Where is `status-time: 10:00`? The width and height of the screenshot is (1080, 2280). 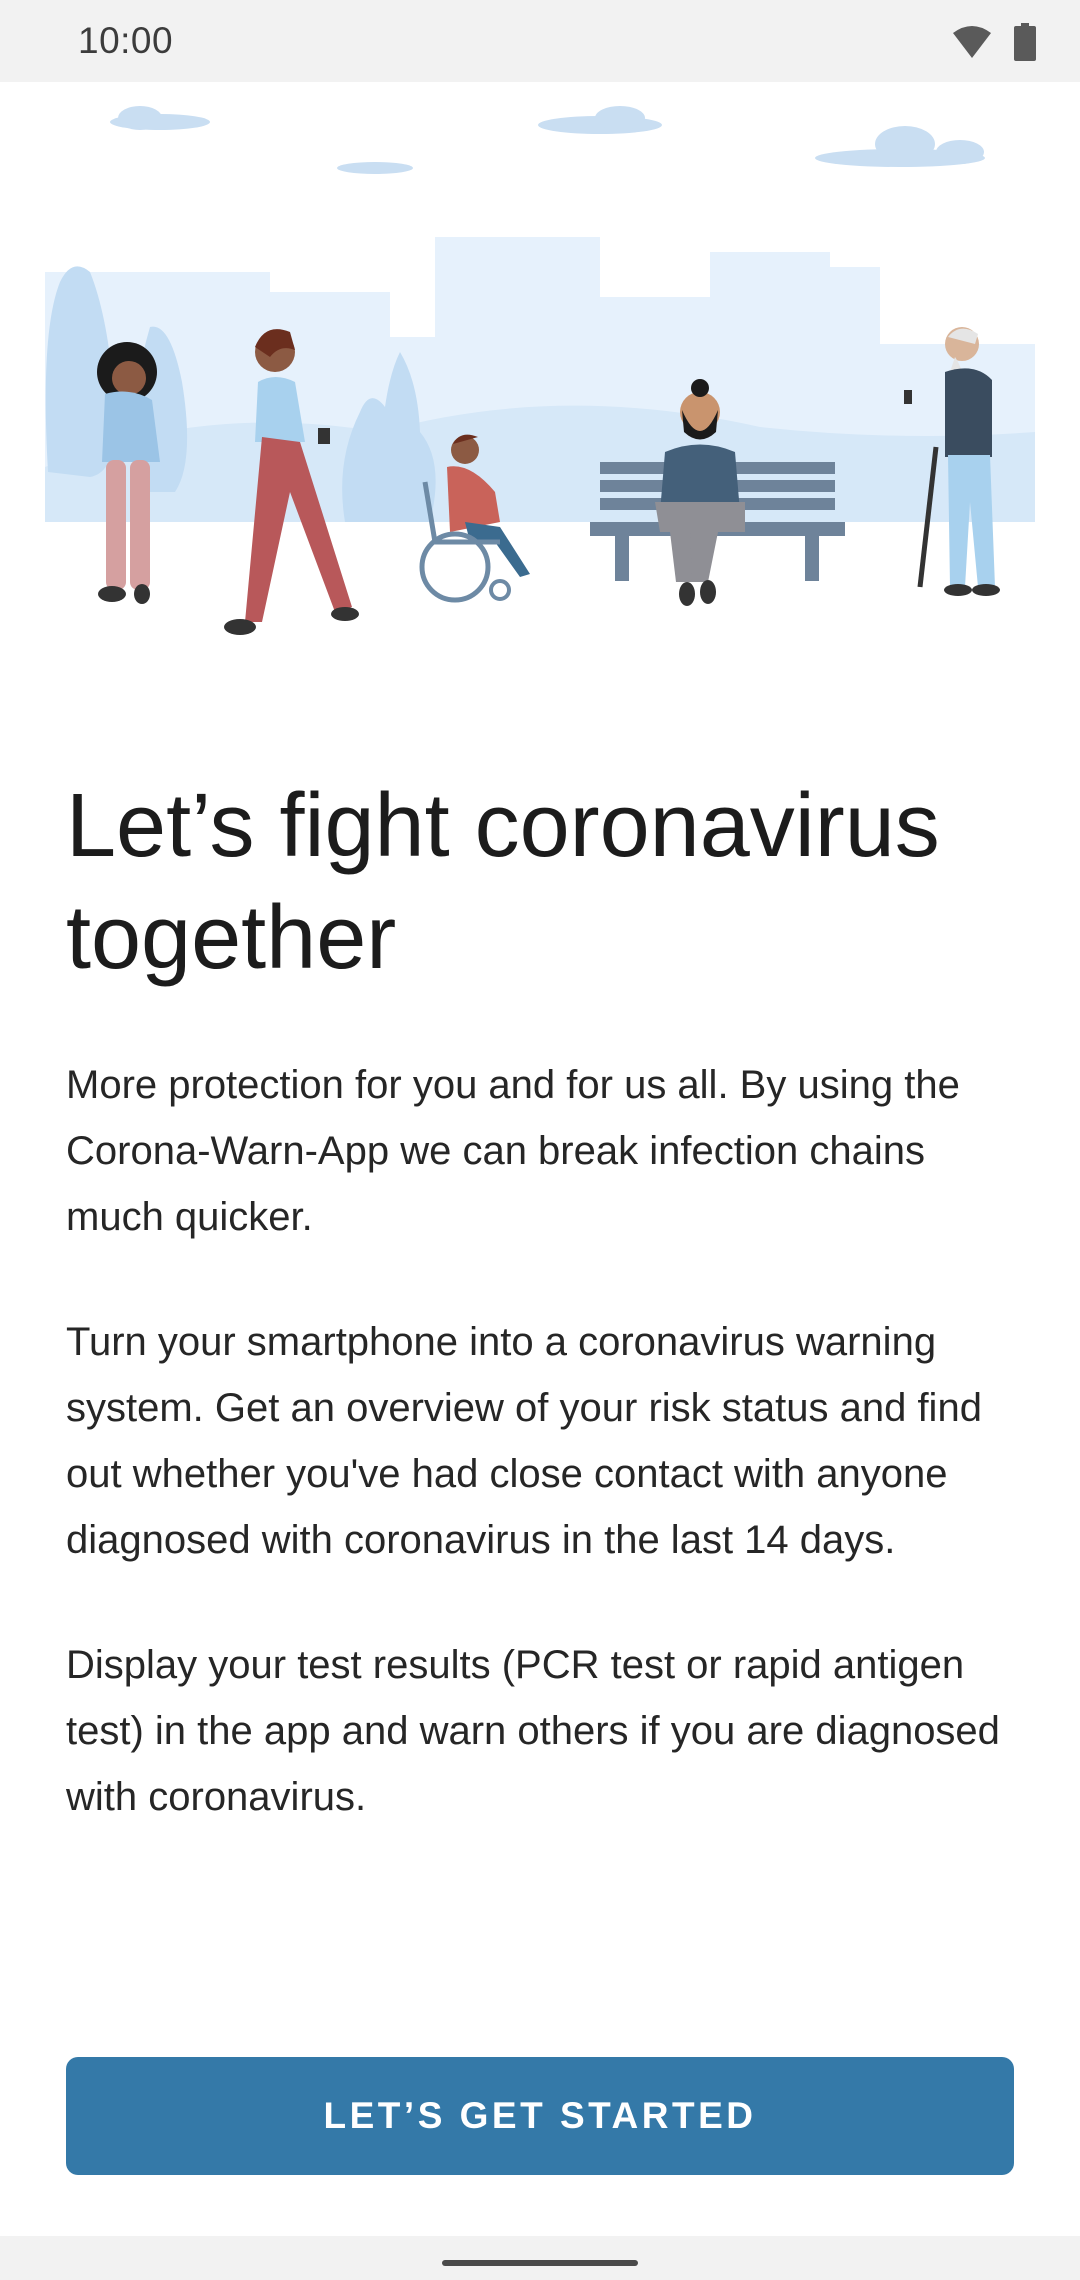
status-time: 10:00 is located at coordinates (126, 40).